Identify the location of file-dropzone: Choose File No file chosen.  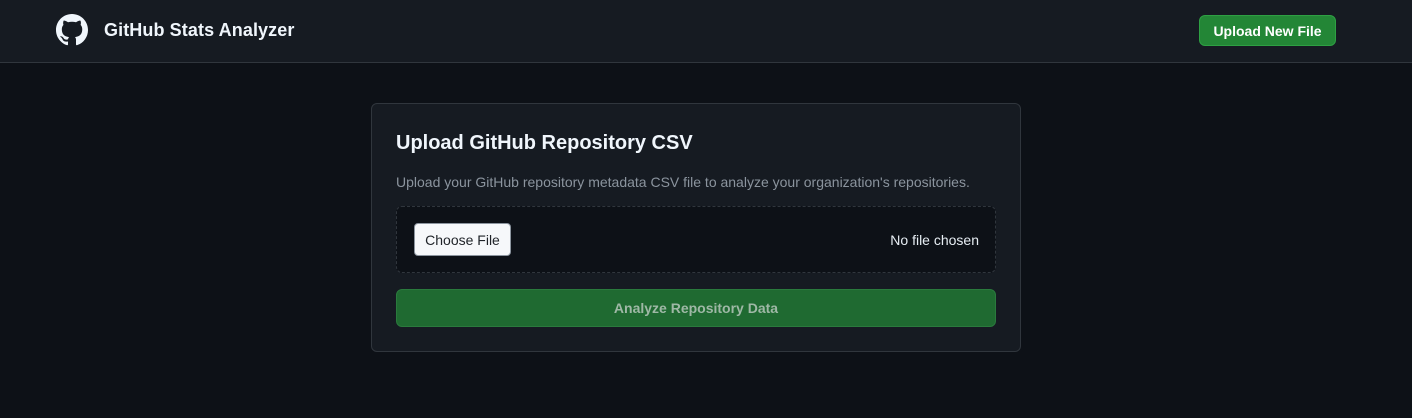
(696, 239).